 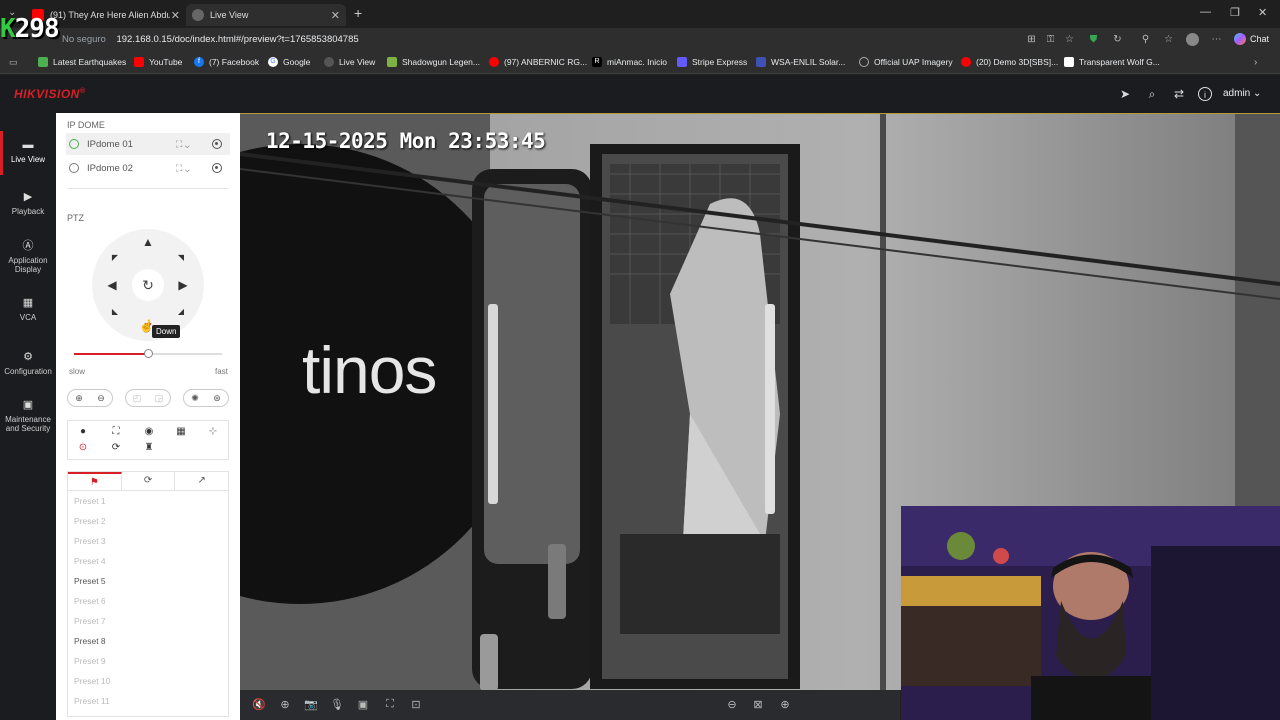 I want to click on ptz-auto-scan-button: ↻, so click(x=148, y=285).